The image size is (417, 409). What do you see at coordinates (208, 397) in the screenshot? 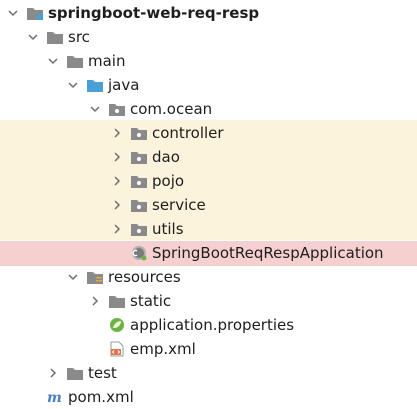
I see `tree-node-pom: m pom.xml` at bounding box center [208, 397].